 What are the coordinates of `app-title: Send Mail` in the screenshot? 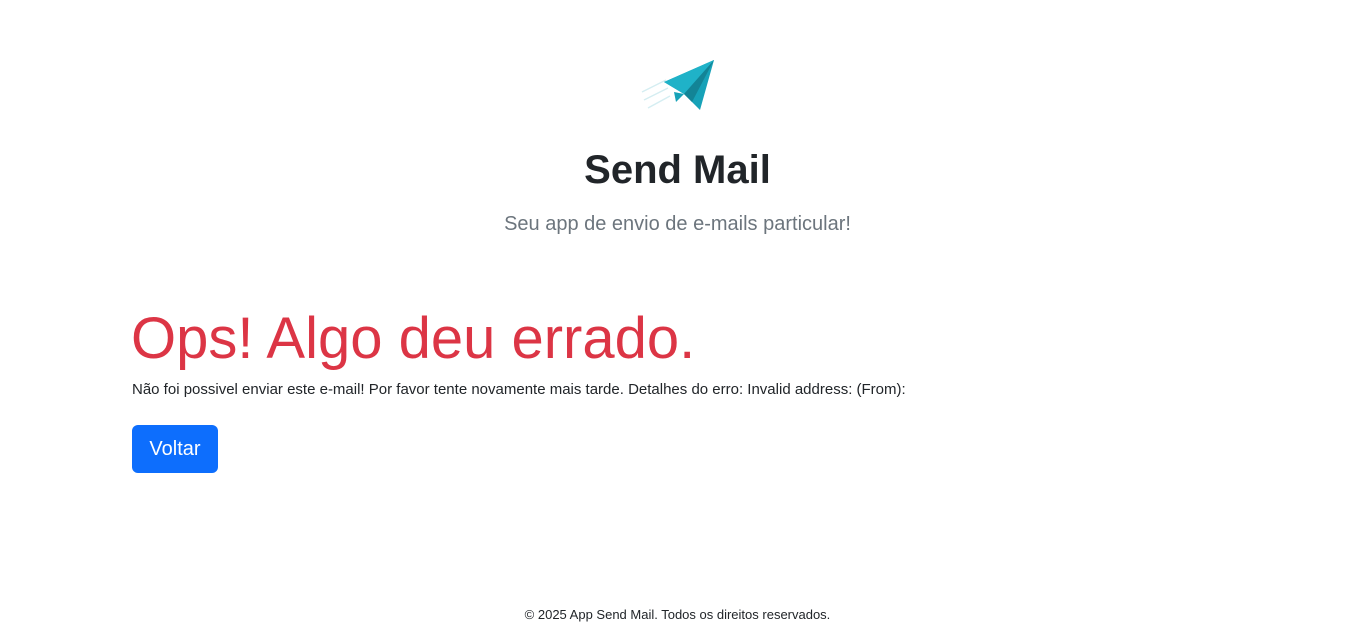 It's located at (677, 170).